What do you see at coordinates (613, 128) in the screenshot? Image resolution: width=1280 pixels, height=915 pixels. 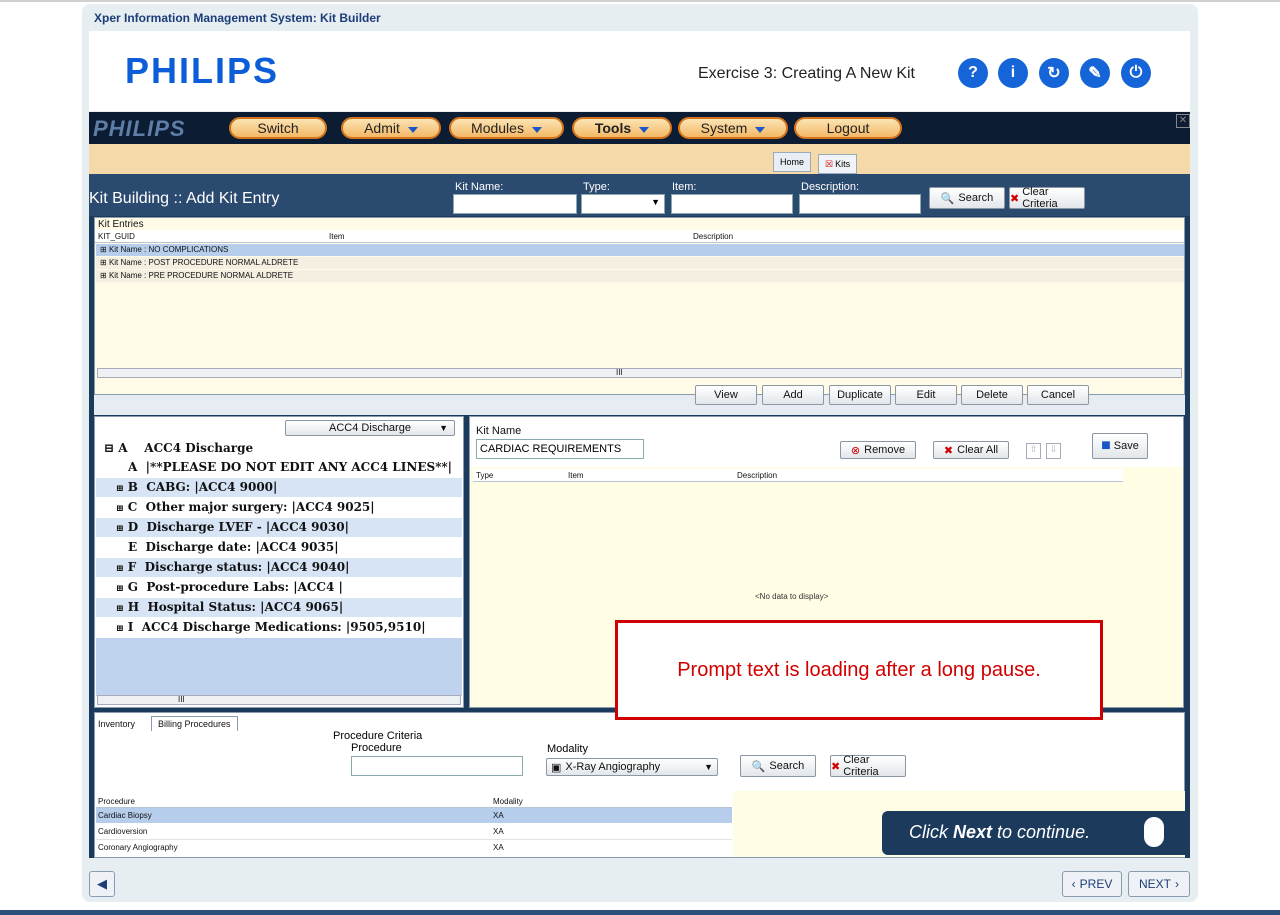 I see `menu-tools-label: Tools` at bounding box center [613, 128].